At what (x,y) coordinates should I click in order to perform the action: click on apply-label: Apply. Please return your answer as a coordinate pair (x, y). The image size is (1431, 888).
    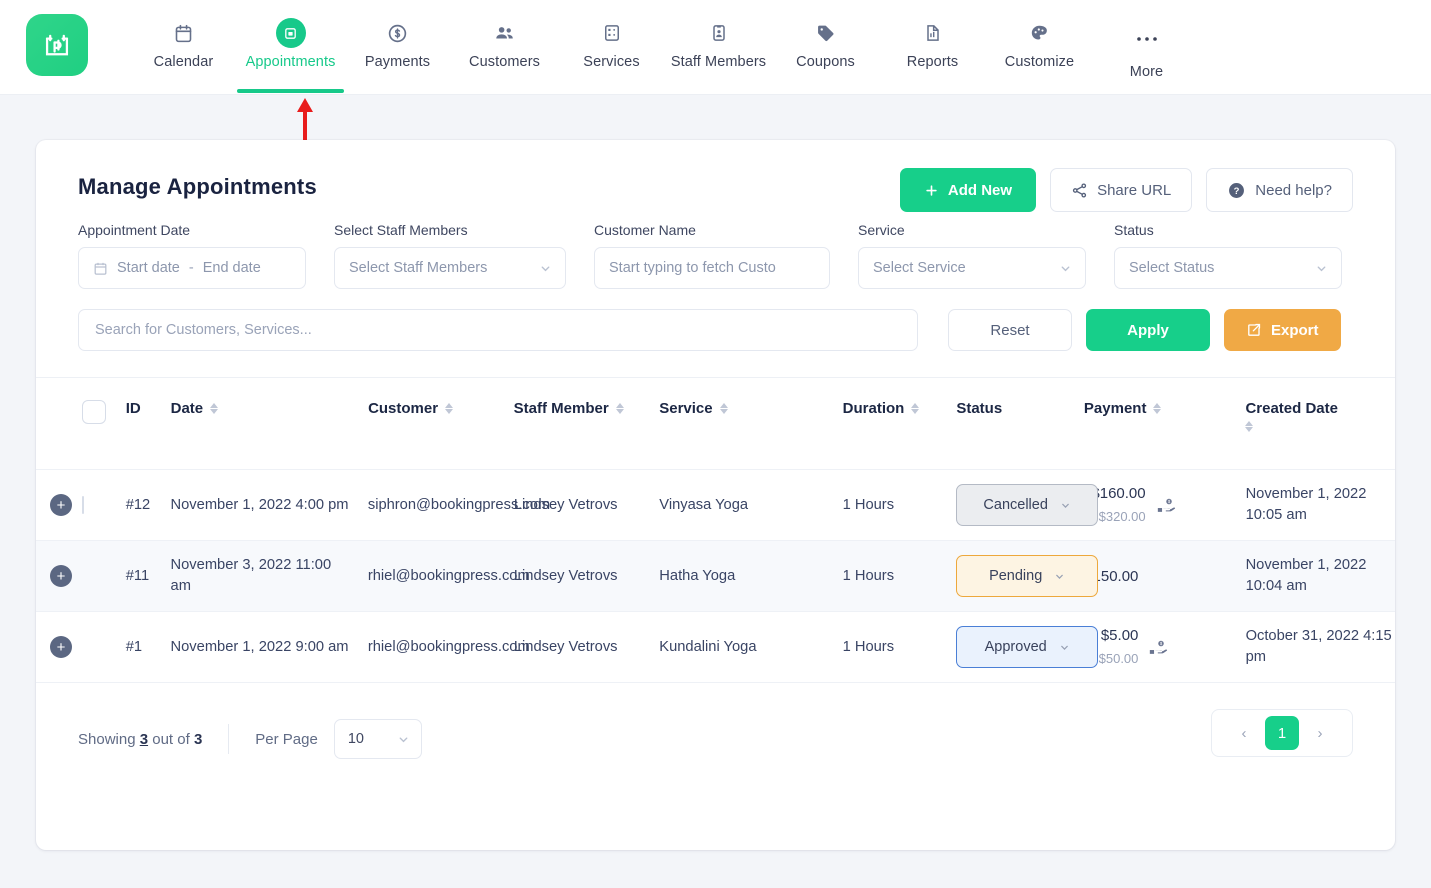
    Looking at the image, I should click on (1148, 330).